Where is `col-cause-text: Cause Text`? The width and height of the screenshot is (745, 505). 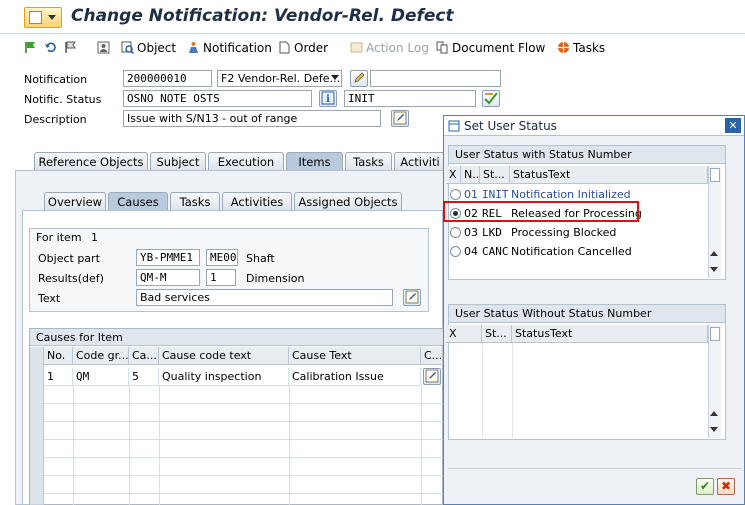
col-cause-text: Cause Text is located at coordinates (355, 356).